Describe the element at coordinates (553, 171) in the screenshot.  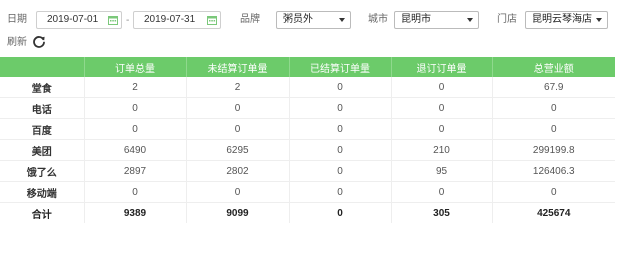
I see `table-cell: 126406.3` at that location.